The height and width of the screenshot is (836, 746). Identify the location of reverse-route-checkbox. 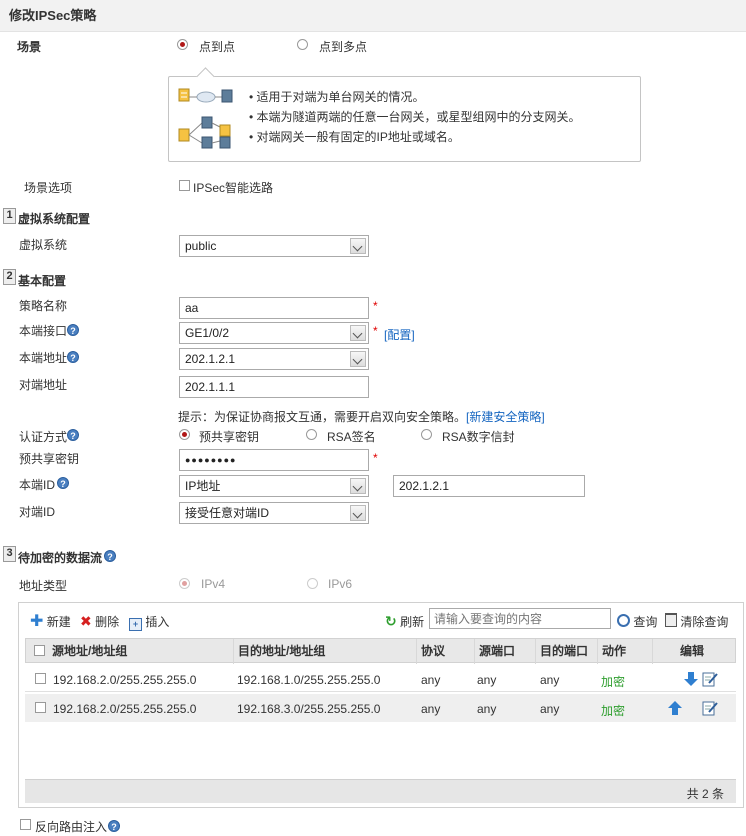
(25, 824).